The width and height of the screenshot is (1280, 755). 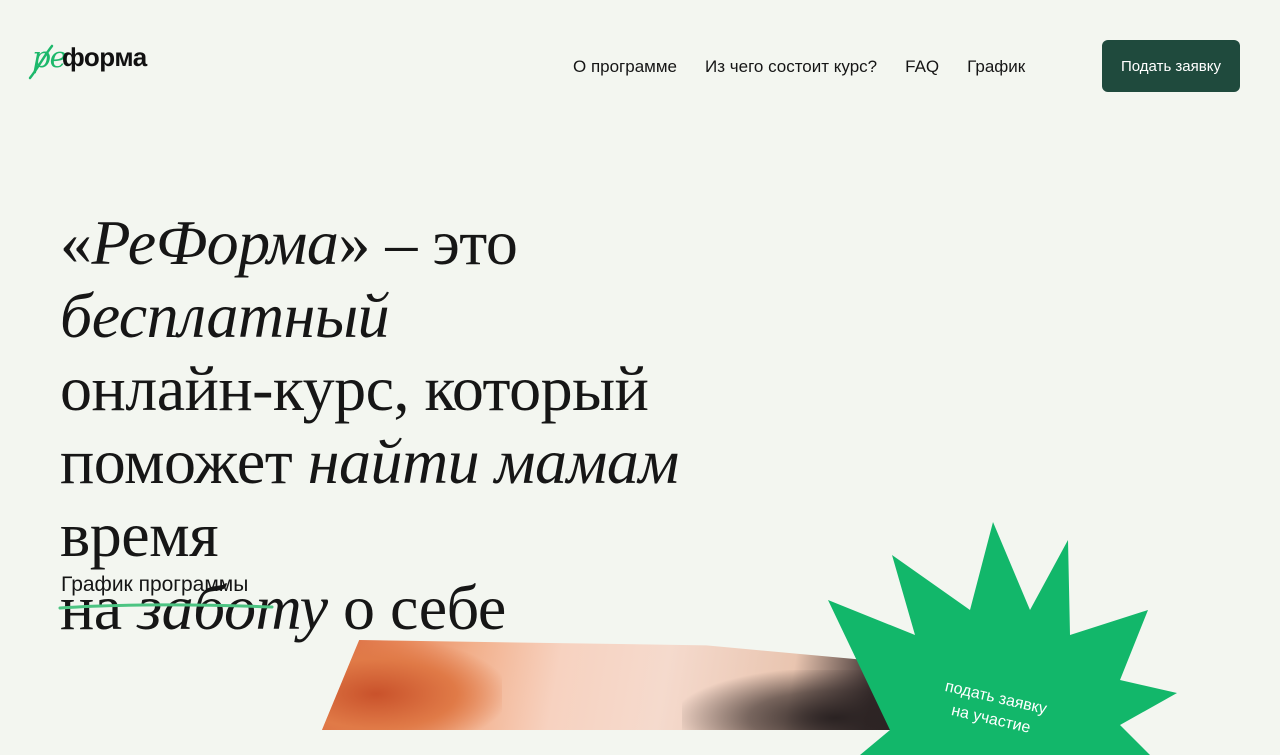 What do you see at coordinates (428, 242) in the screenshot?
I see `hero-text: » – это` at bounding box center [428, 242].